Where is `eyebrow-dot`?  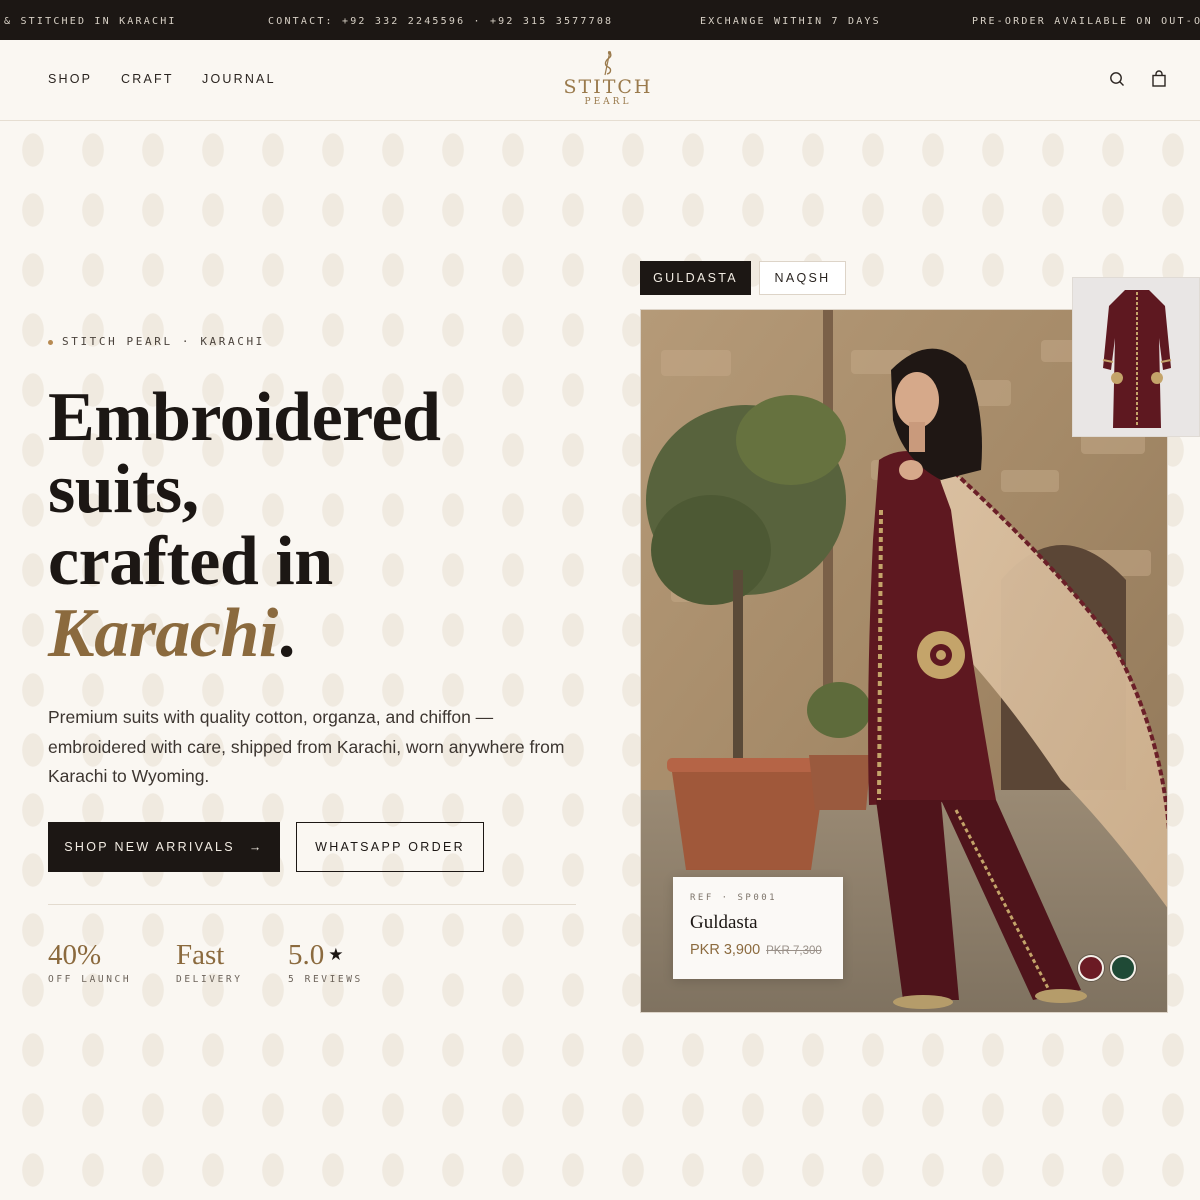
eyebrow-dot is located at coordinates (50, 342).